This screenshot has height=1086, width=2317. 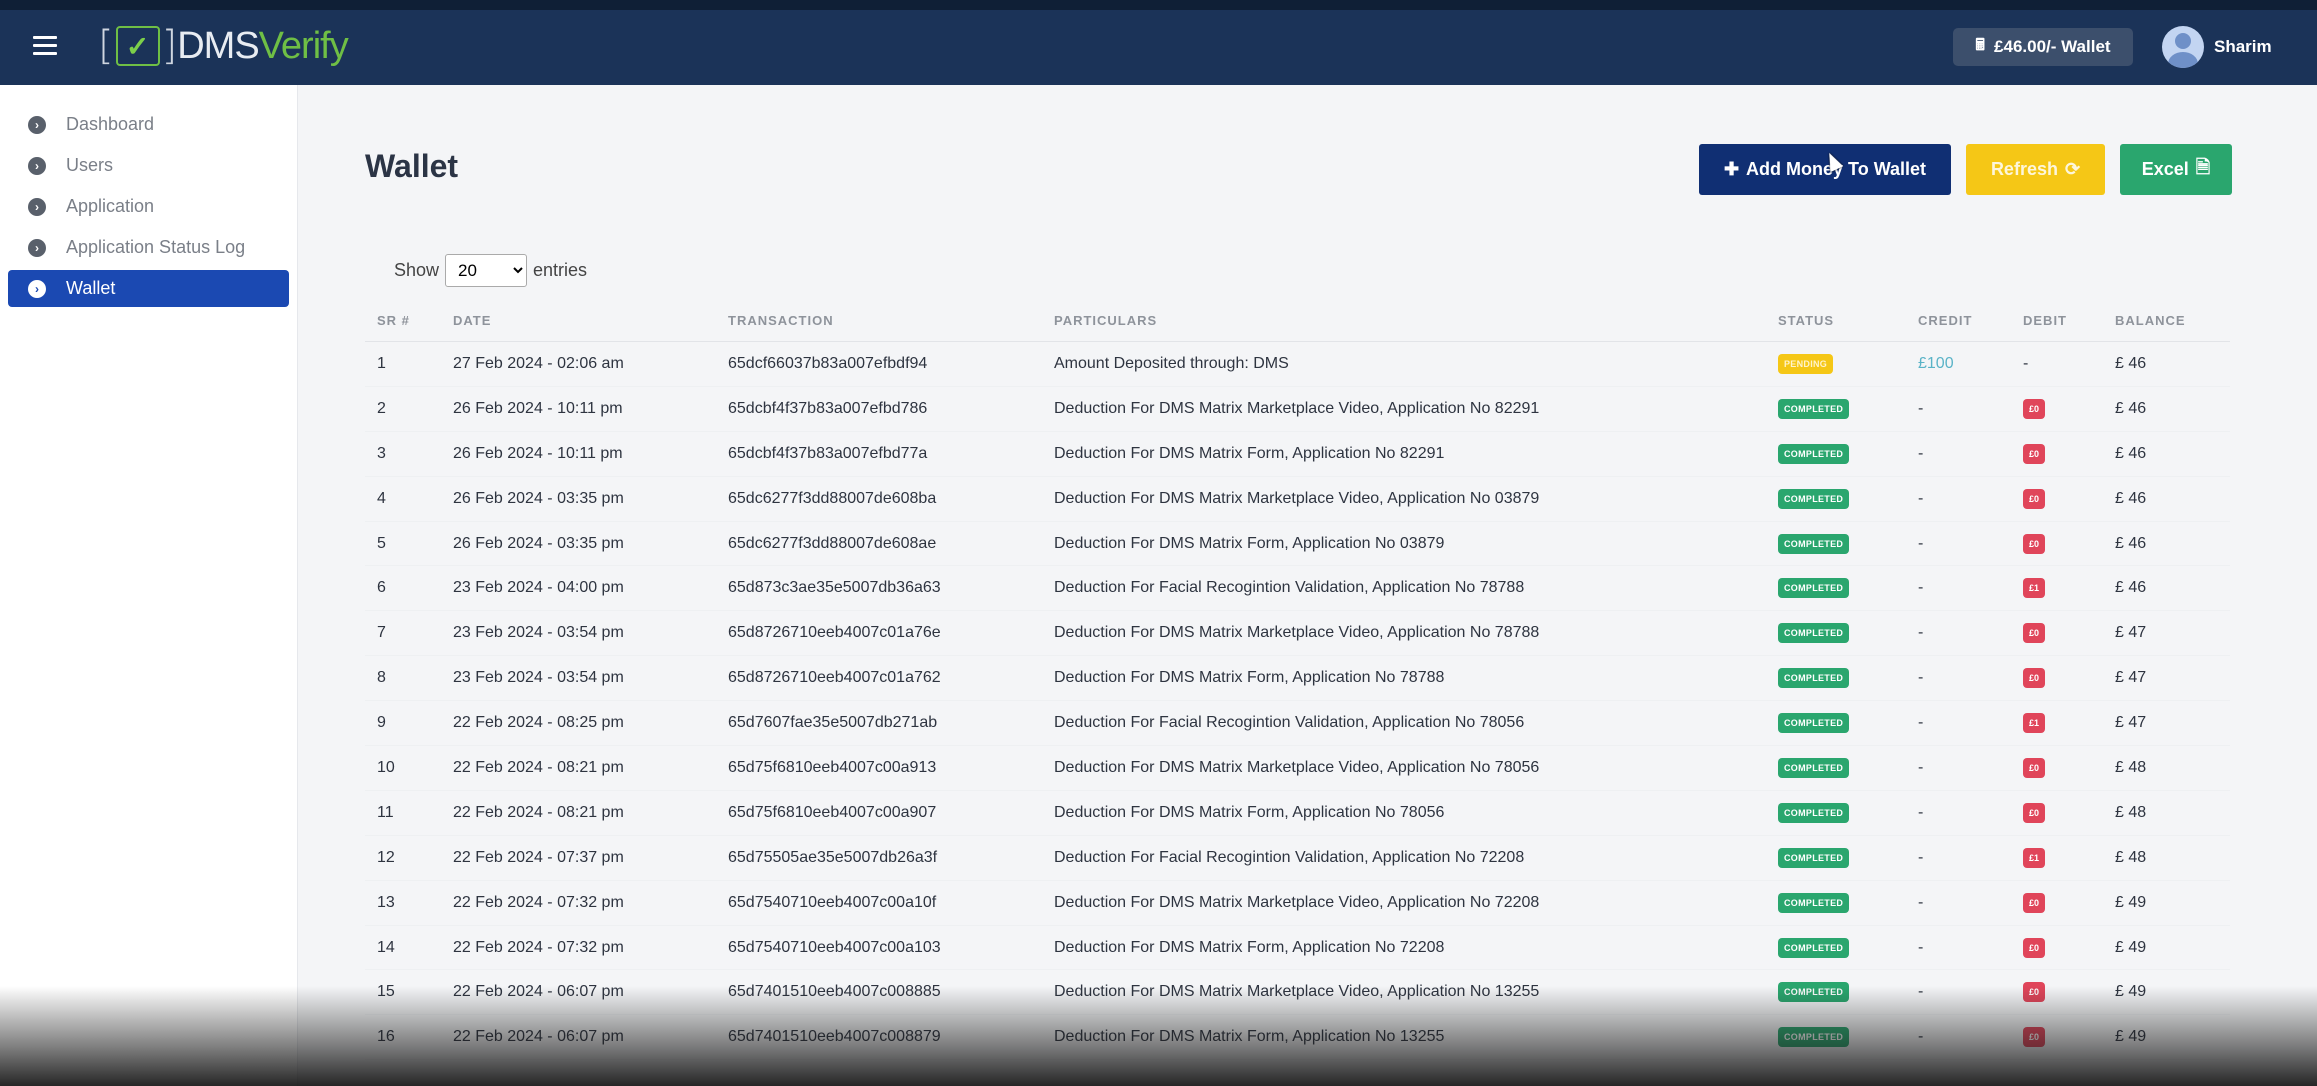 What do you see at coordinates (832, 543) in the screenshot?
I see `cell-transaction-id: 65dc6277f3dd88007de608ae` at bounding box center [832, 543].